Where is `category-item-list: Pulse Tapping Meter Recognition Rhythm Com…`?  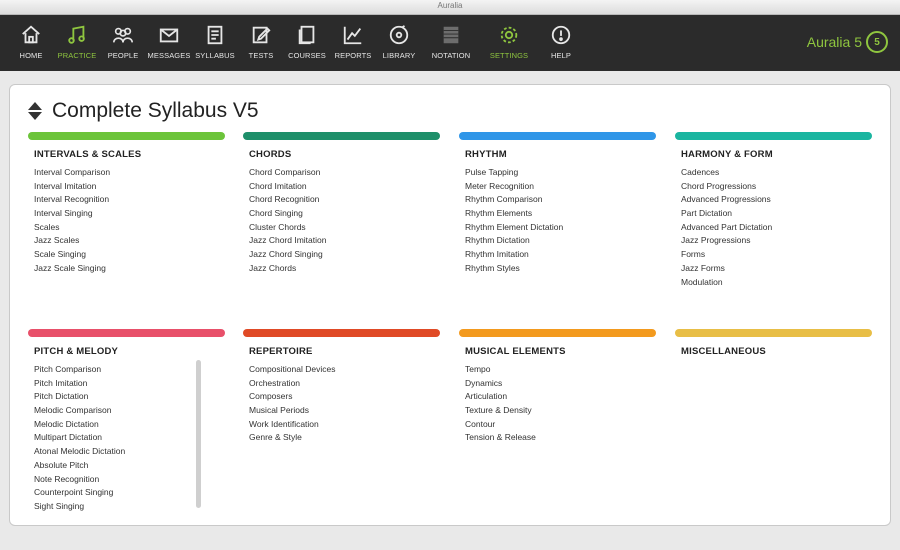 category-item-list: Pulse Tapping Meter Recognition Rhythm Com… is located at coordinates (560, 221).